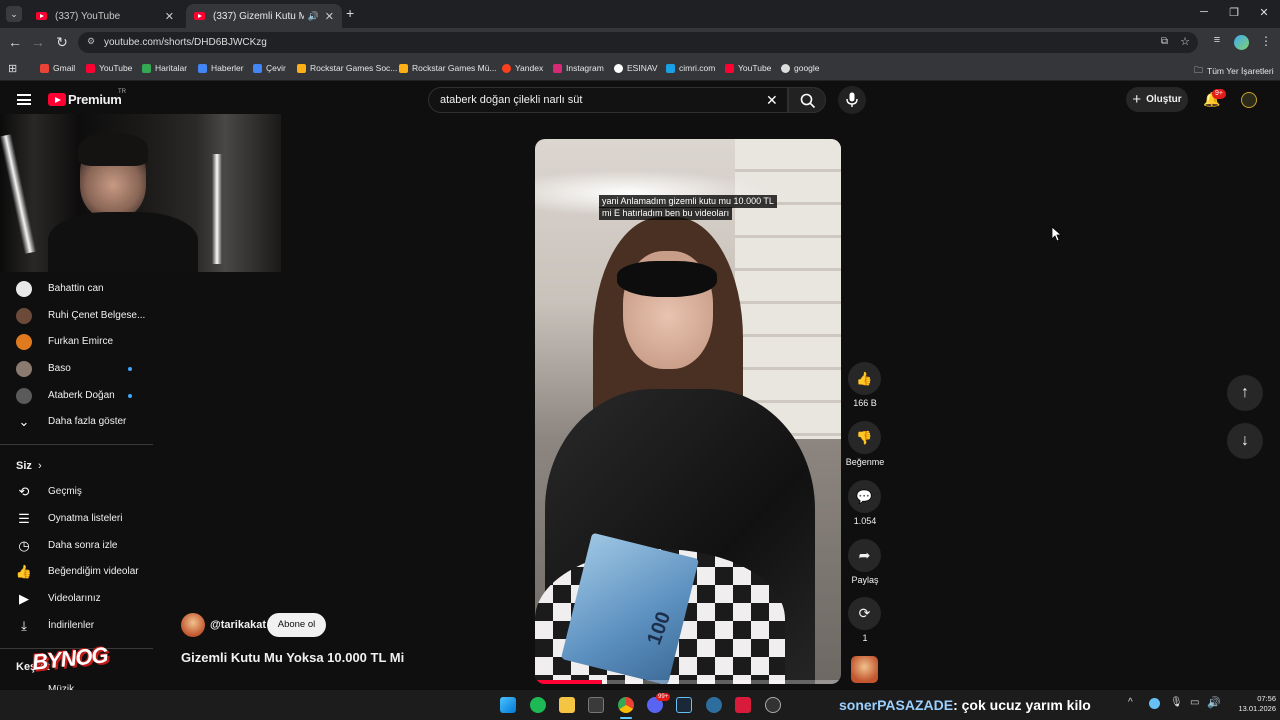 This screenshot has width=1280, height=720. Describe the element at coordinates (865, 521) in the screenshot. I see `comment-count: 1.054` at that location.